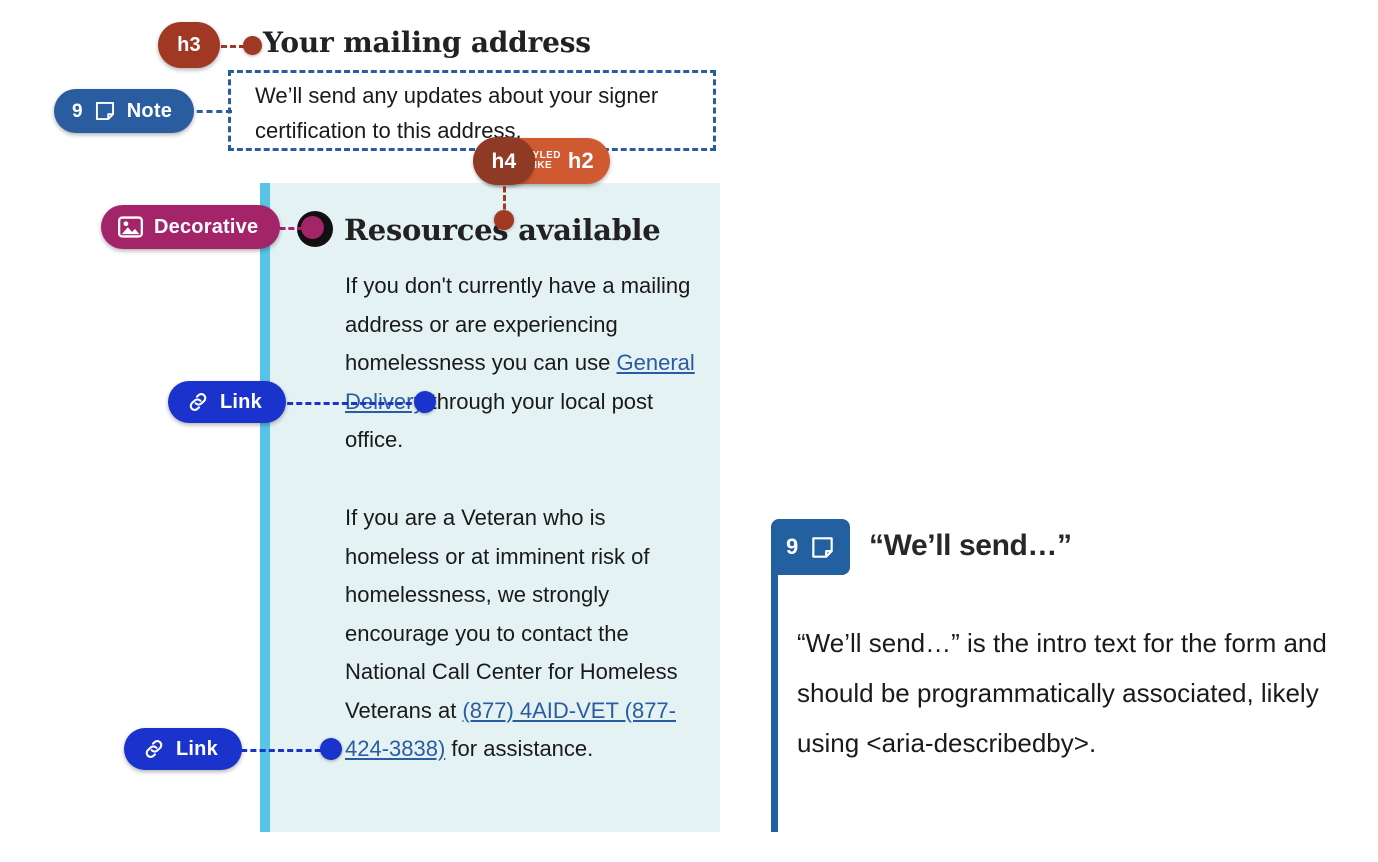 The image size is (1378, 862). I want to click on annotation-badge-decorative-label: Decorative, so click(206, 227).